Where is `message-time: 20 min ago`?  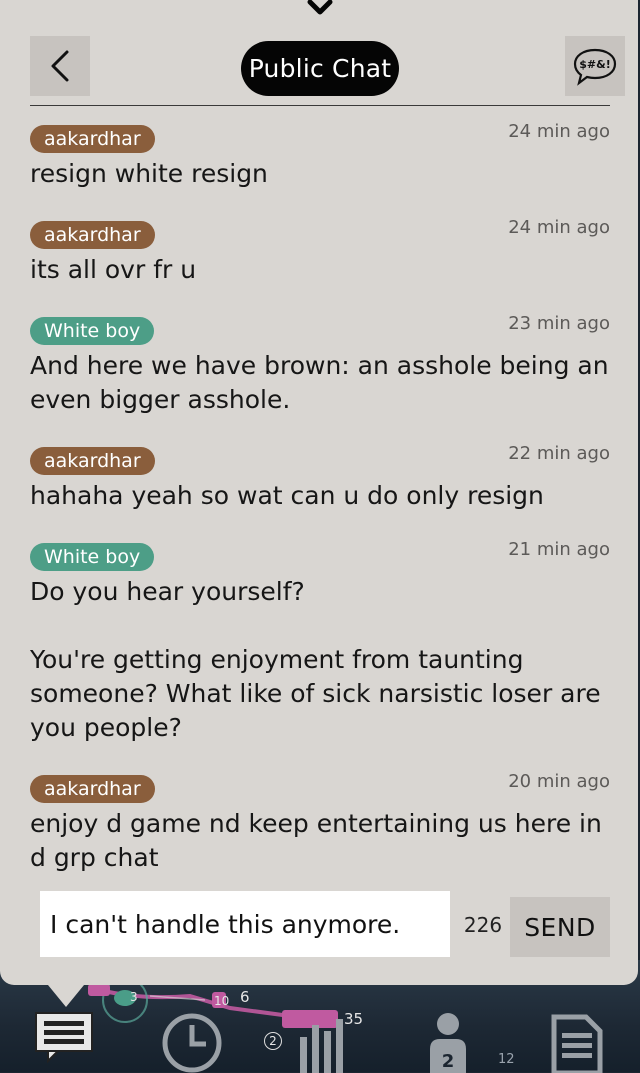 message-time: 20 min ago is located at coordinates (559, 781).